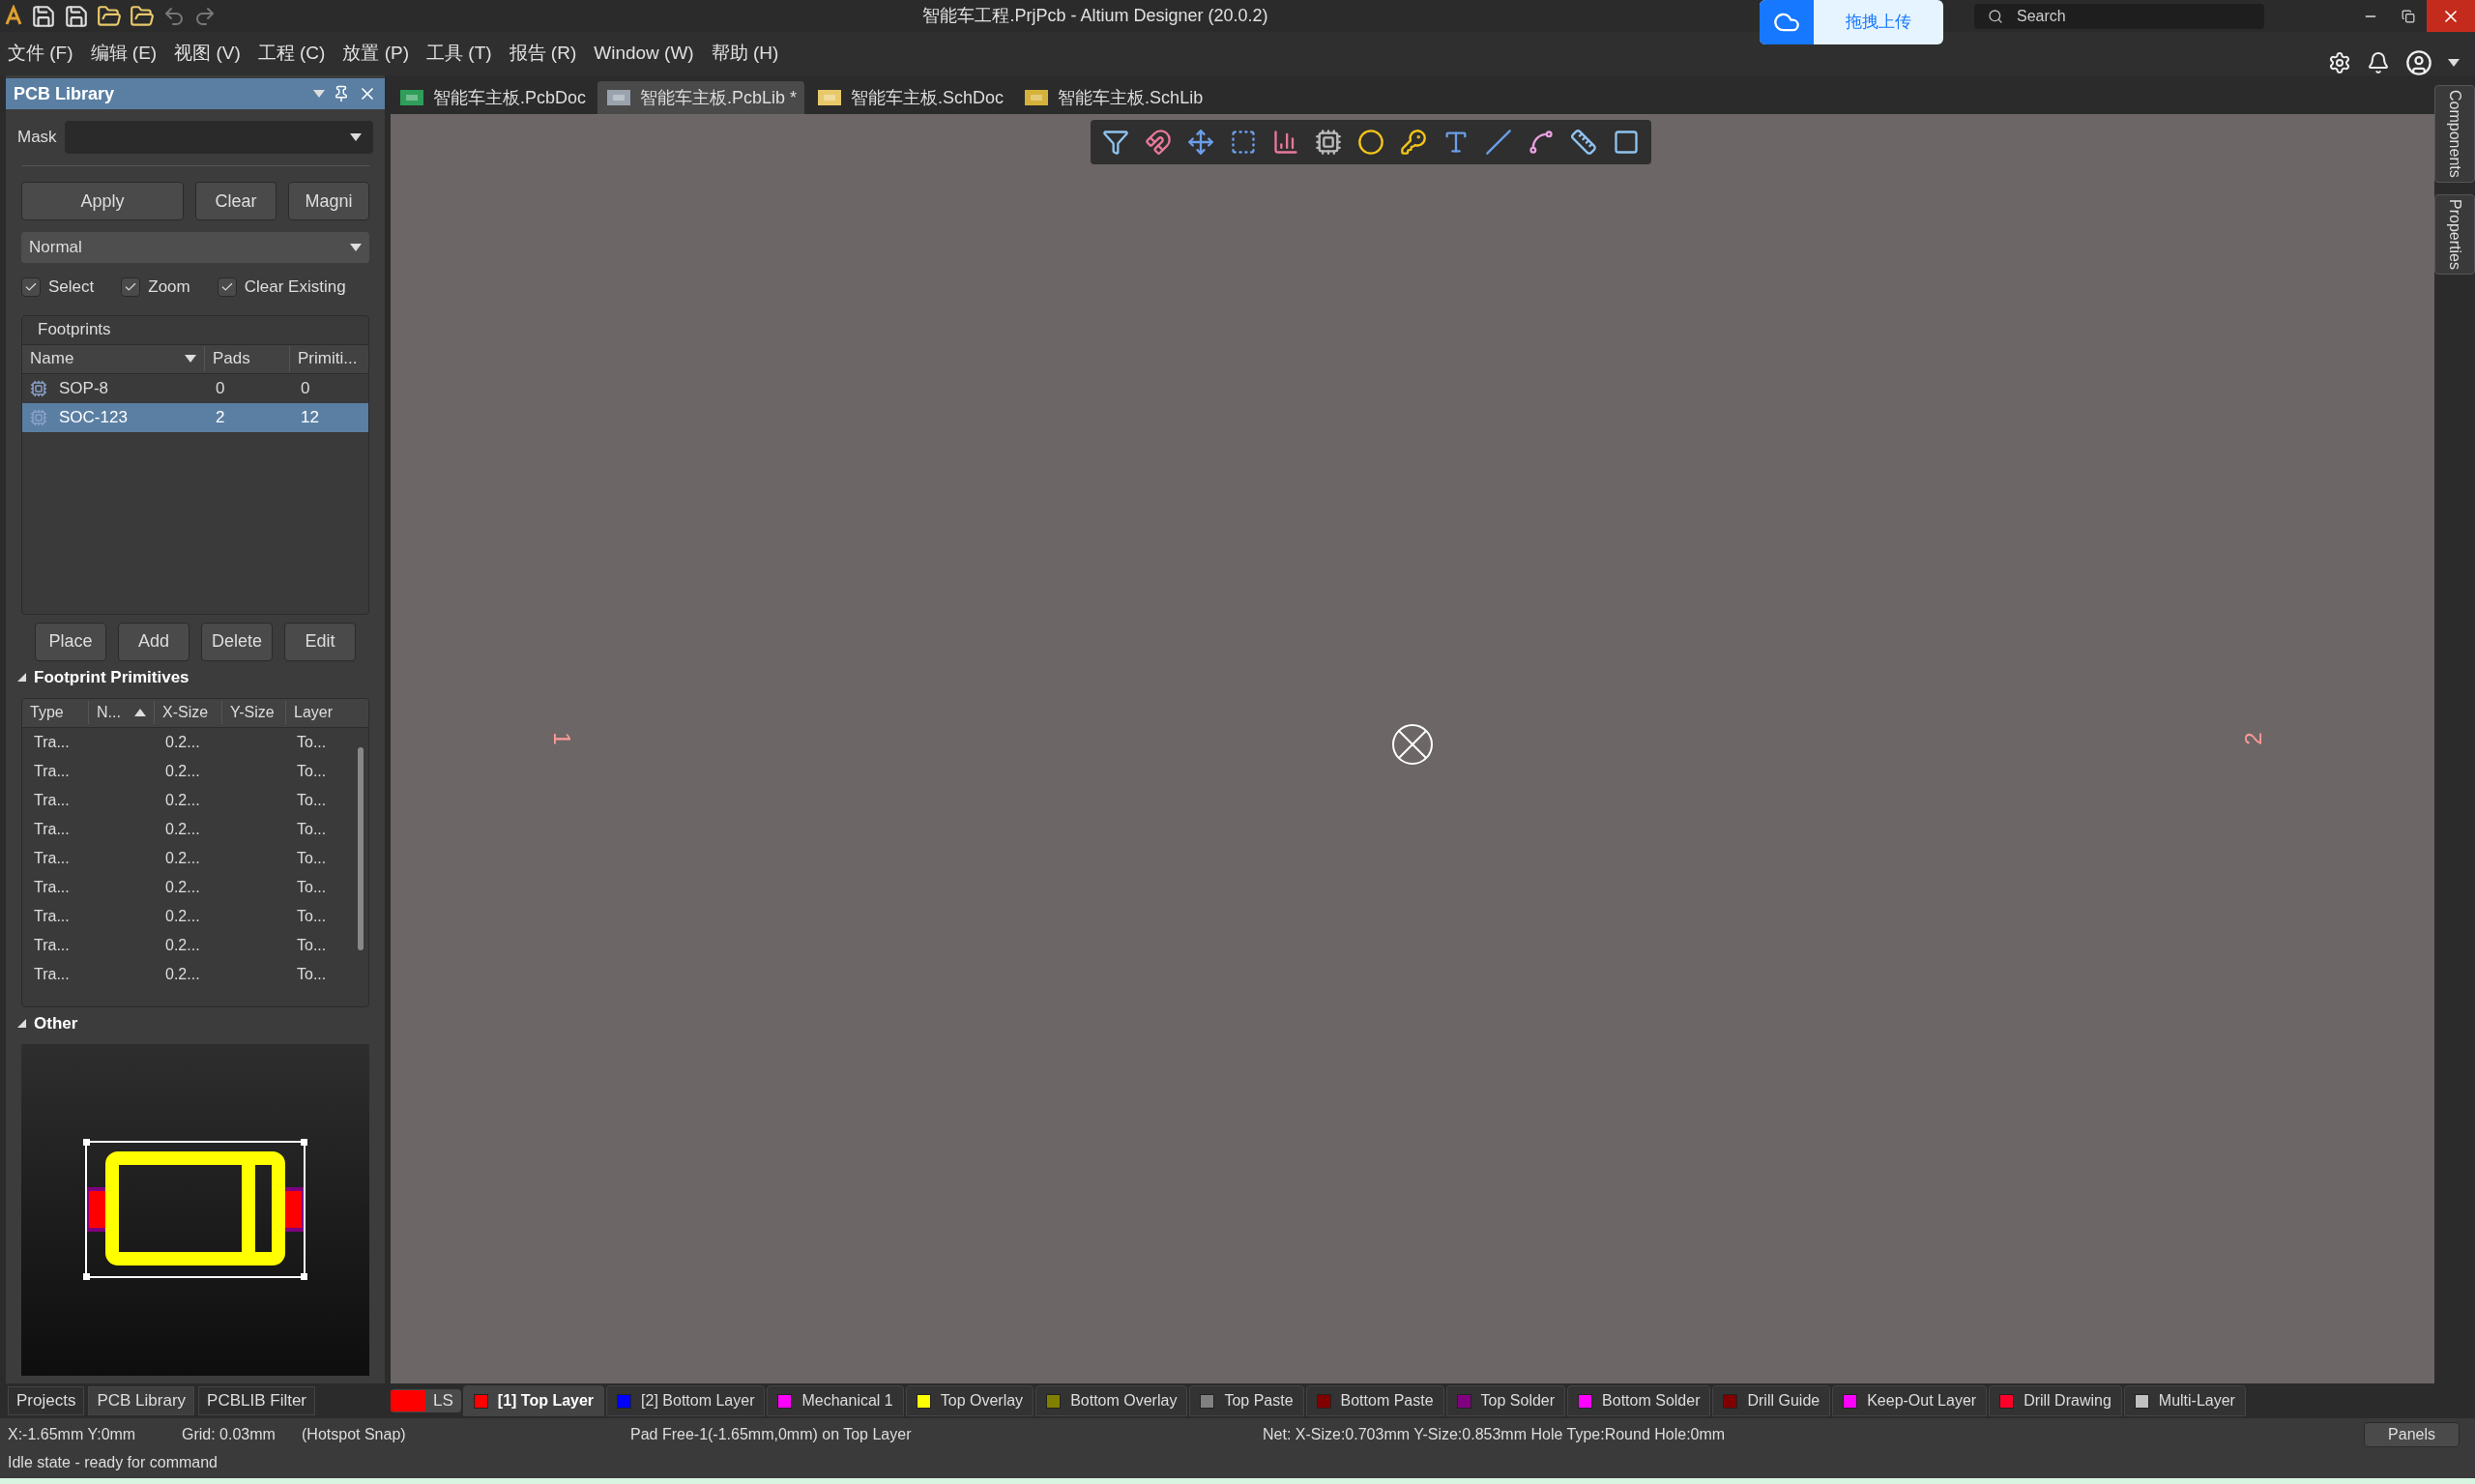 Image resolution: width=2475 pixels, height=1484 pixels. Describe the element at coordinates (113, 1463) in the screenshot. I see `status-message: Idle state - ready for command` at that location.